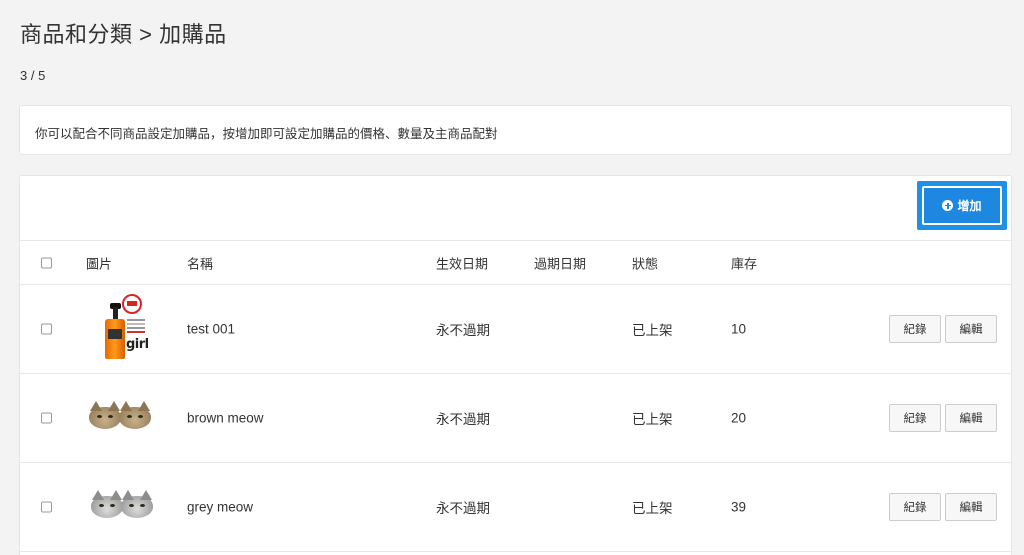  What do you see at coordinates (225, 418) in the screenshot?
I see `product-name: brown meow` at bounding box center [225, 418].